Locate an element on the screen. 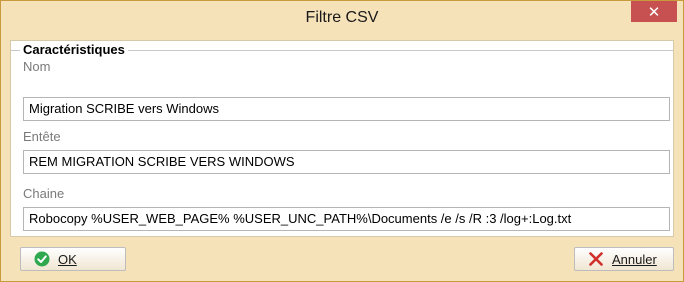 Image resolution: width=684 pixels, height=282 pixels. title-bar: Filtre CSV ✕ is located at coordinates (342, 19).